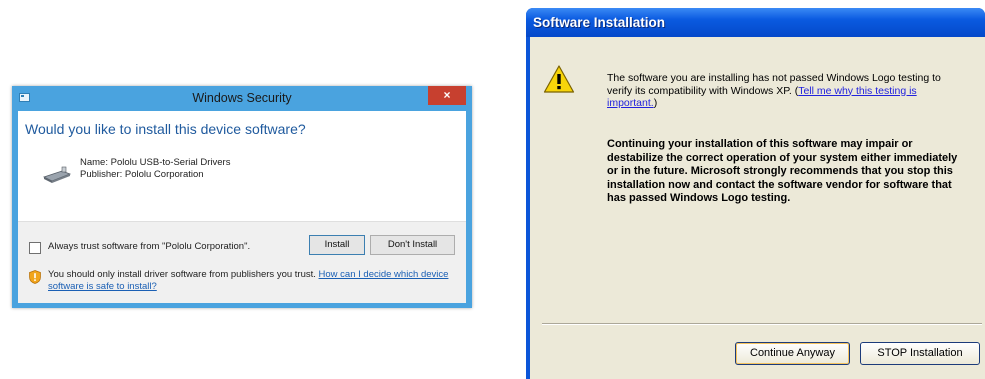 The height and width of the screenshot is (379, 985). What do you see at coordinates (755, 22) in the screenshot?
I see `title-bar: Software Installation` at bounding box center [755, 22].